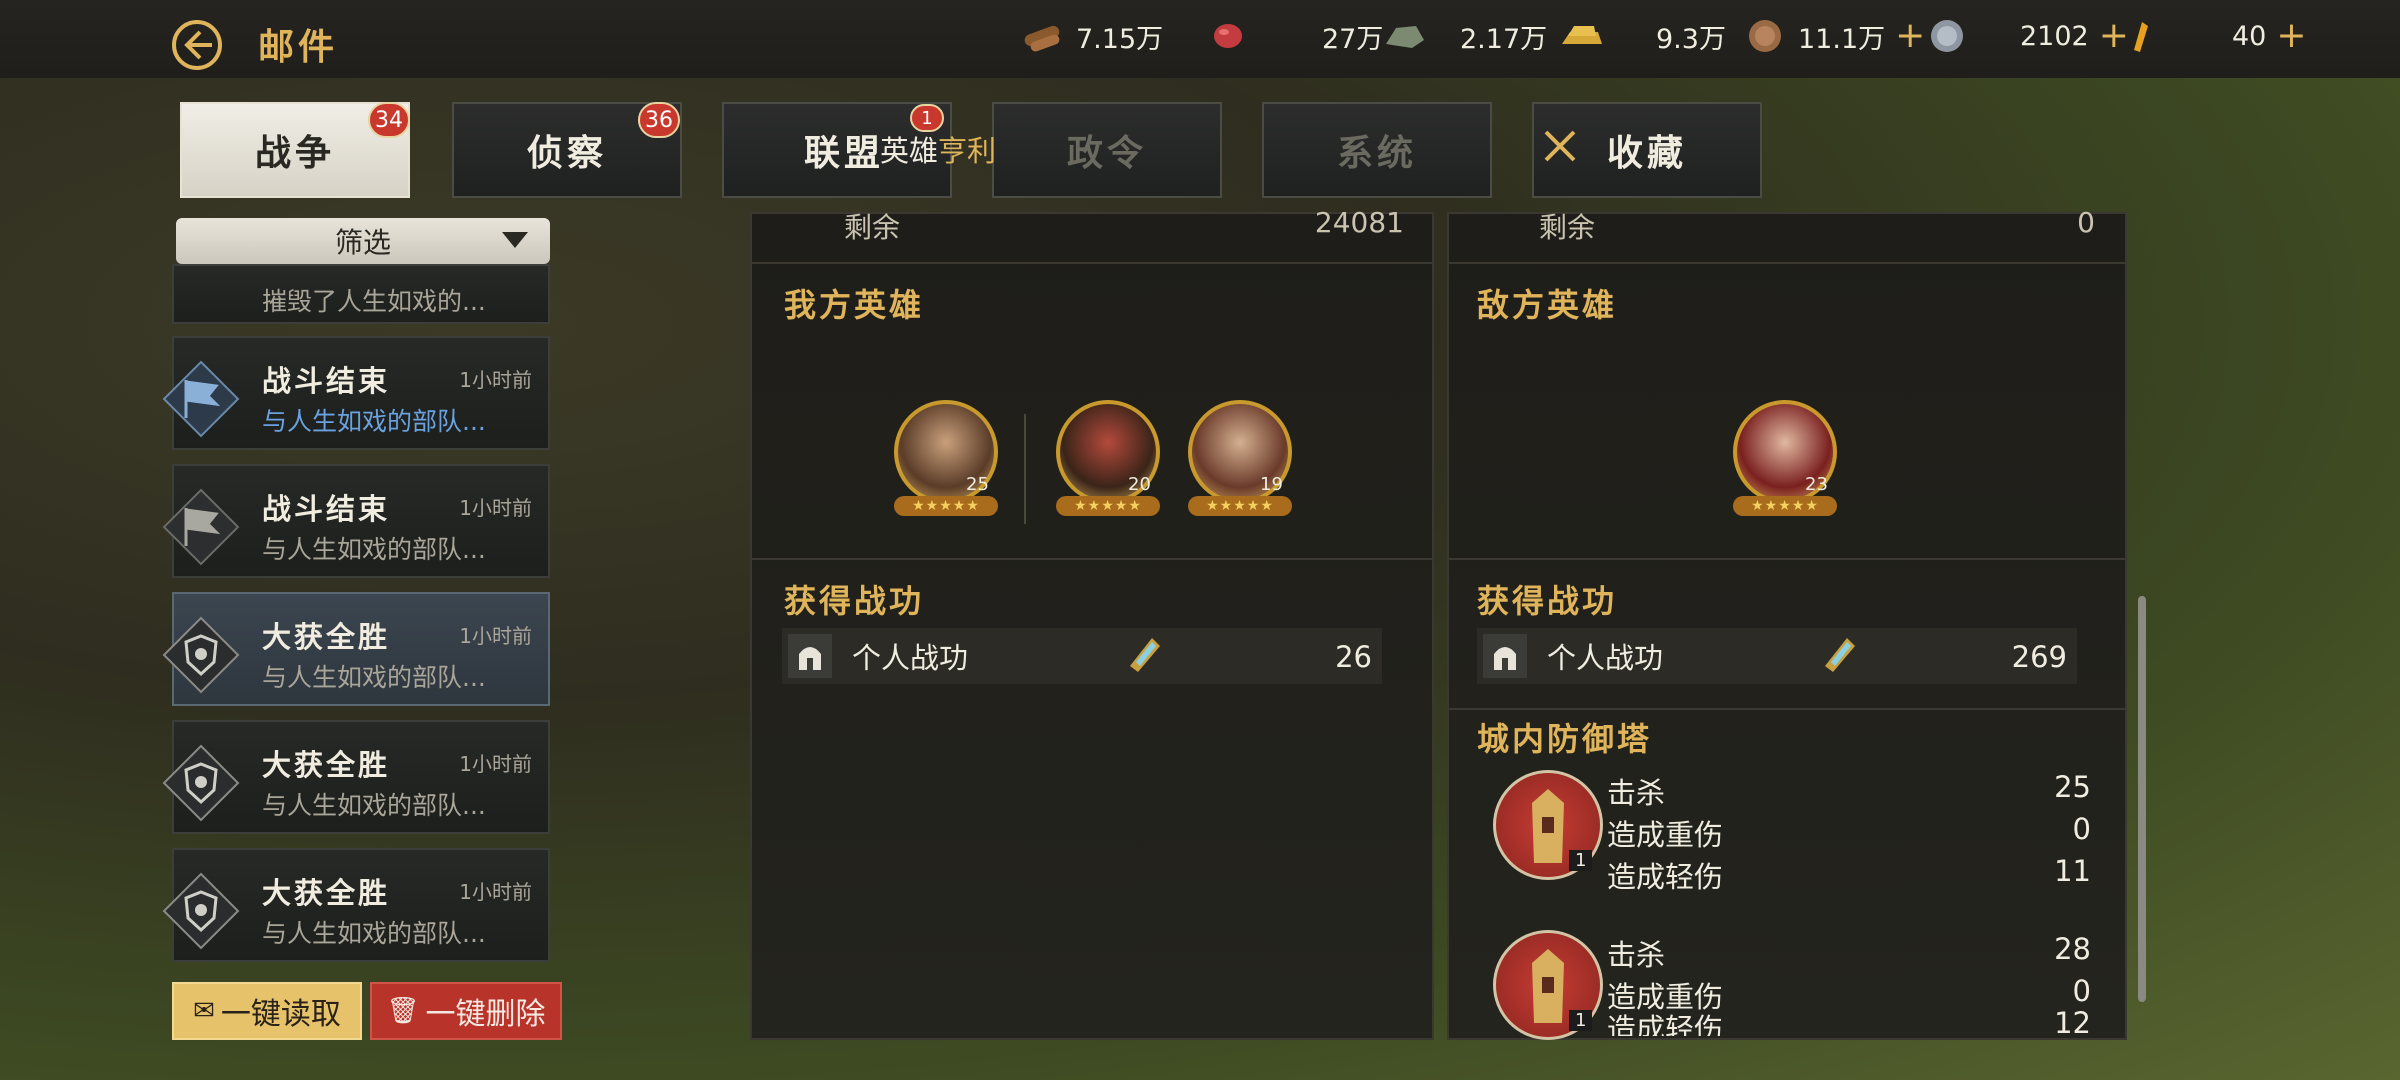  Describe the element at coordinates (1464, 36) in the screenshot. I see `resource-stone: 2.17万` at that location.